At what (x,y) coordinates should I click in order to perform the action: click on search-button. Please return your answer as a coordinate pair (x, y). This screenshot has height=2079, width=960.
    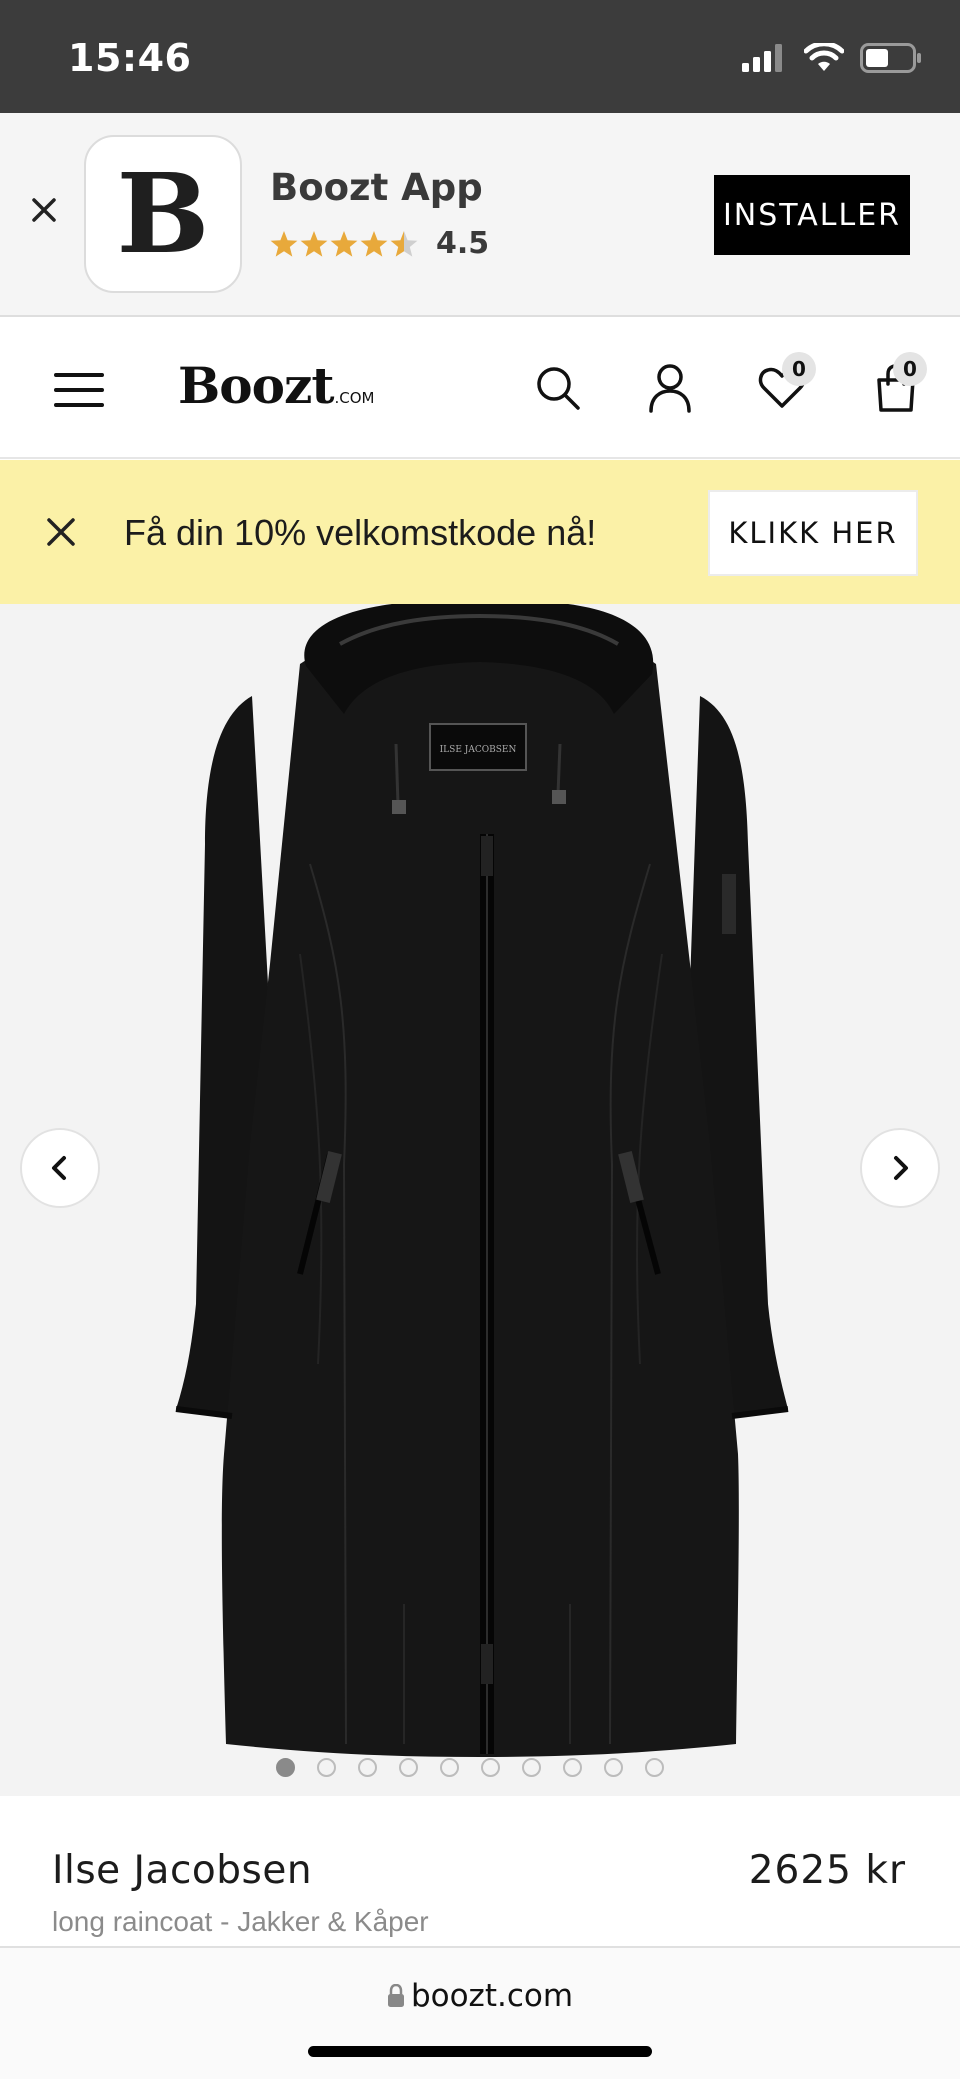
    Looking at the image, I should click on (558, 388).